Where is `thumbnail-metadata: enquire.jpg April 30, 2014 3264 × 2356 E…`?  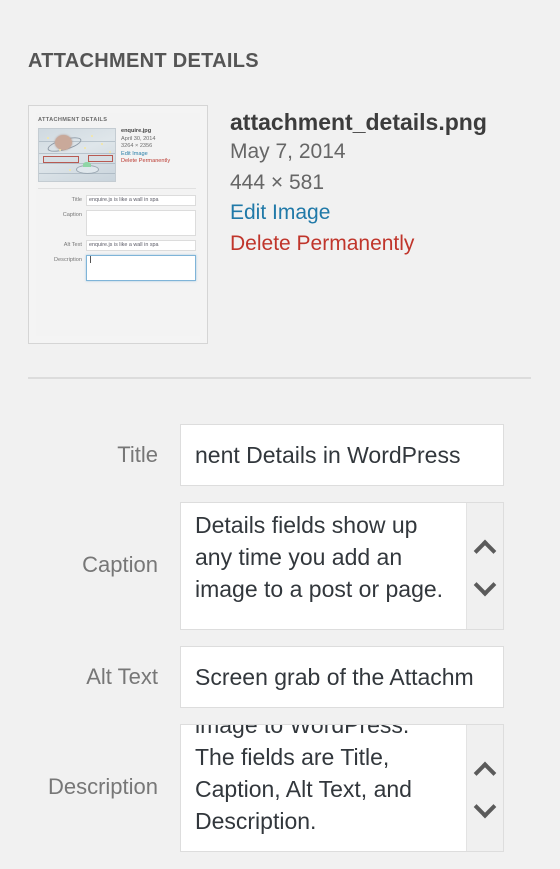
thumbnail-metadata: enquire.jpg April 30, 2014 3264 × 2356 E… is located at coordinates (145, 155).